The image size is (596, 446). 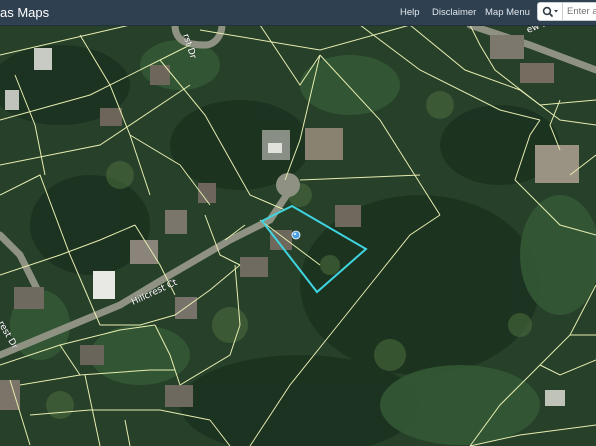 I want to click on app-title: as Maps, so click(x=25, y=12).